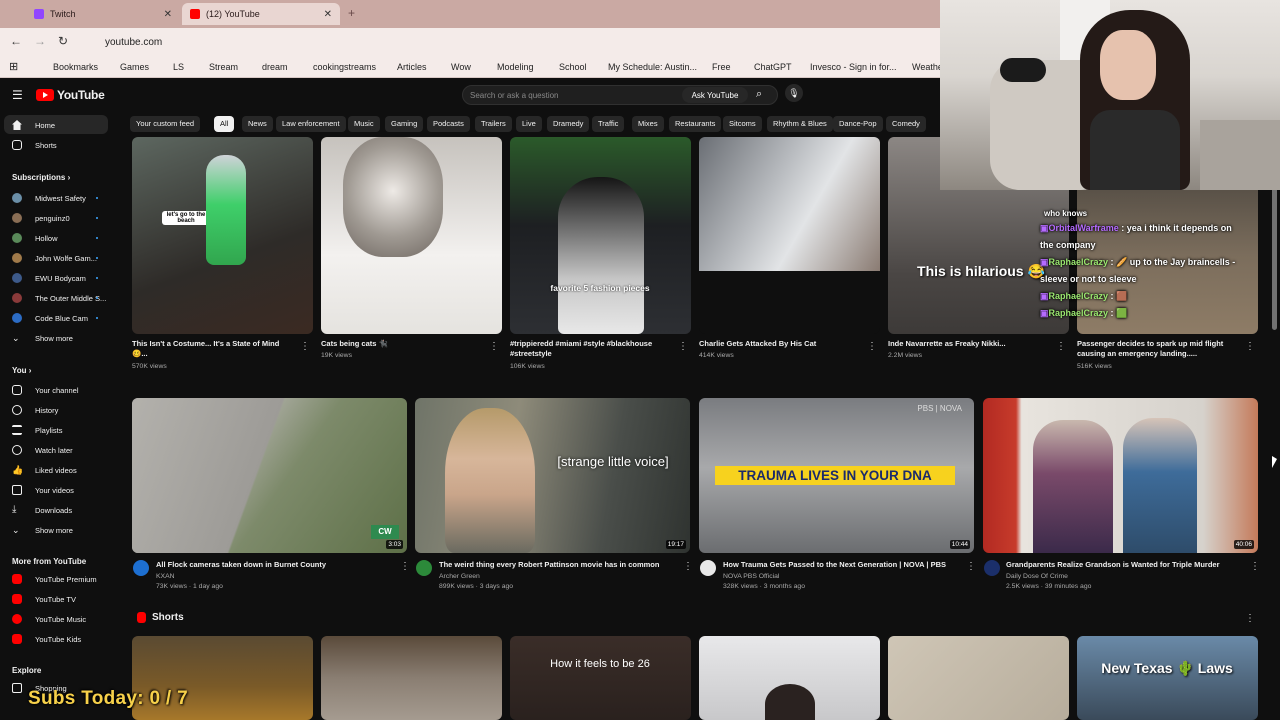 The width and height of the screenshot is (1280, 720). I want to click on chip: Dance-Pop, so click(858, 124).